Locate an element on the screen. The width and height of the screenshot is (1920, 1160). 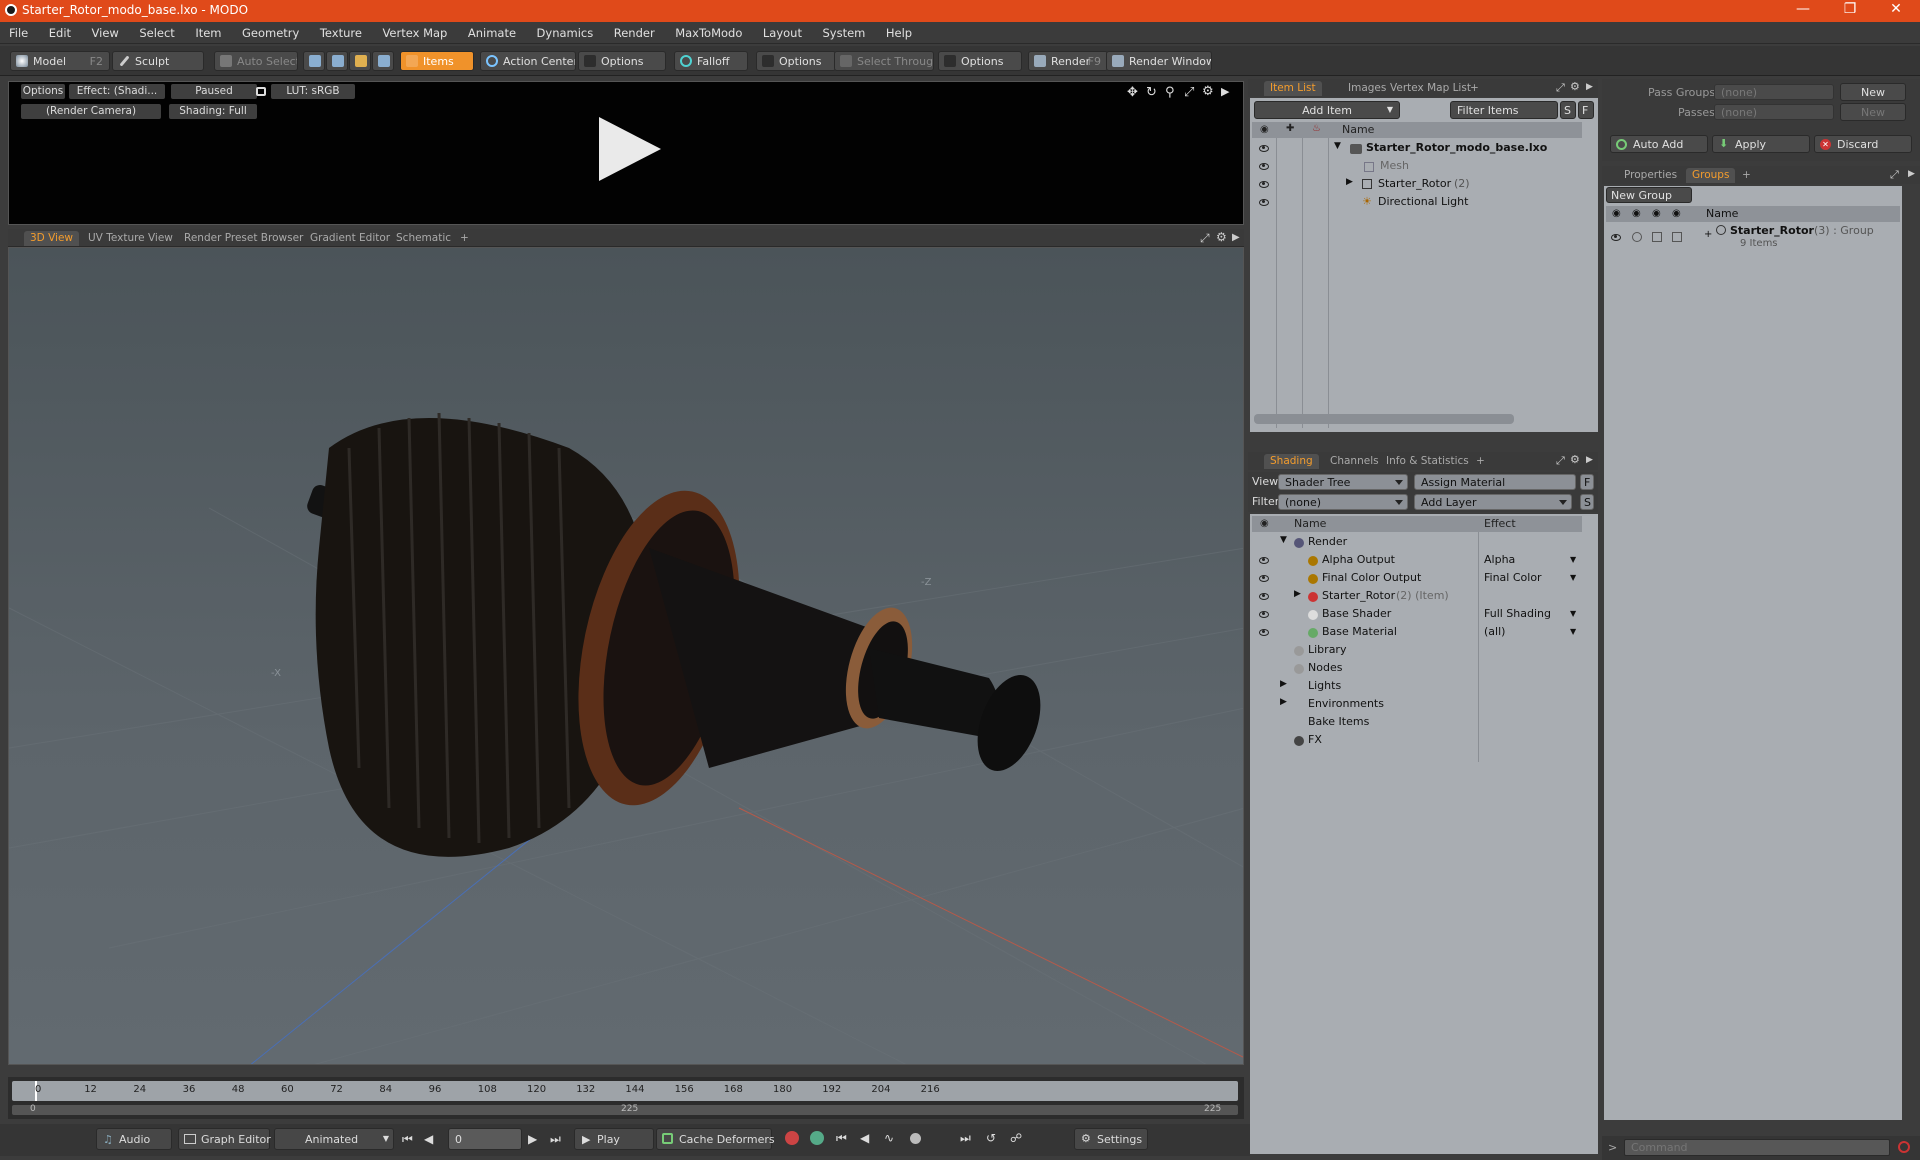
shader-row-base-material: Base Material (all) ▼ is located at coordinates (1417, 633).